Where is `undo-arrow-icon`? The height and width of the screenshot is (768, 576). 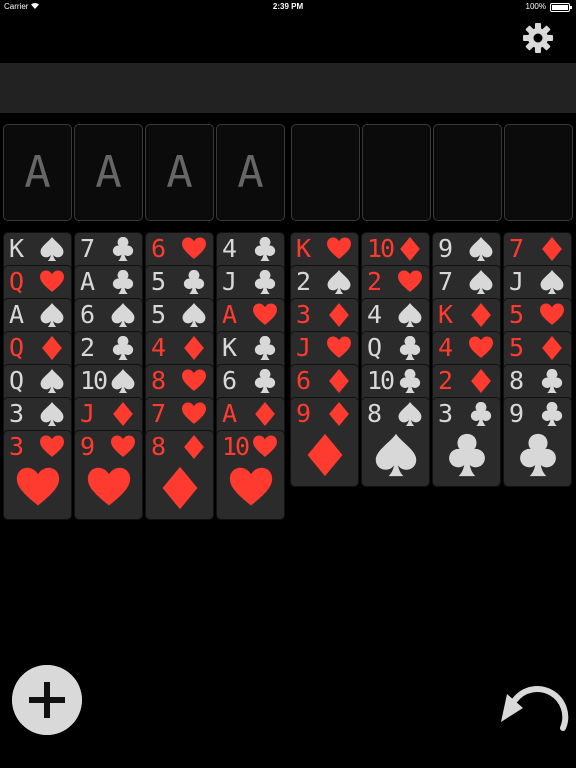 undo-arrow-icon is located at coordinates (540, 708).